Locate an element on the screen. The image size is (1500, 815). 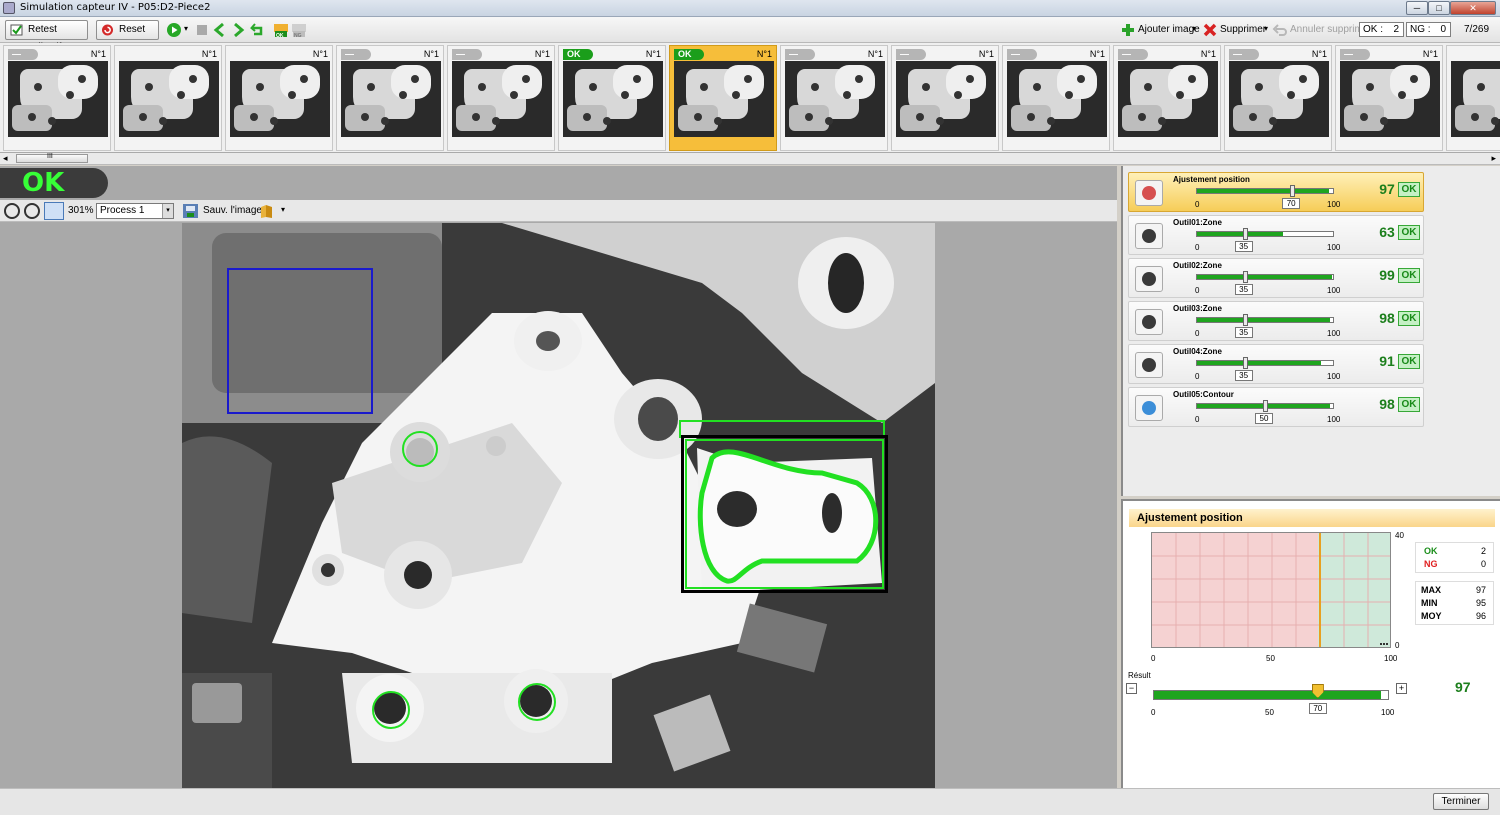
threshold-slider is located at coordinates (1271, 695).